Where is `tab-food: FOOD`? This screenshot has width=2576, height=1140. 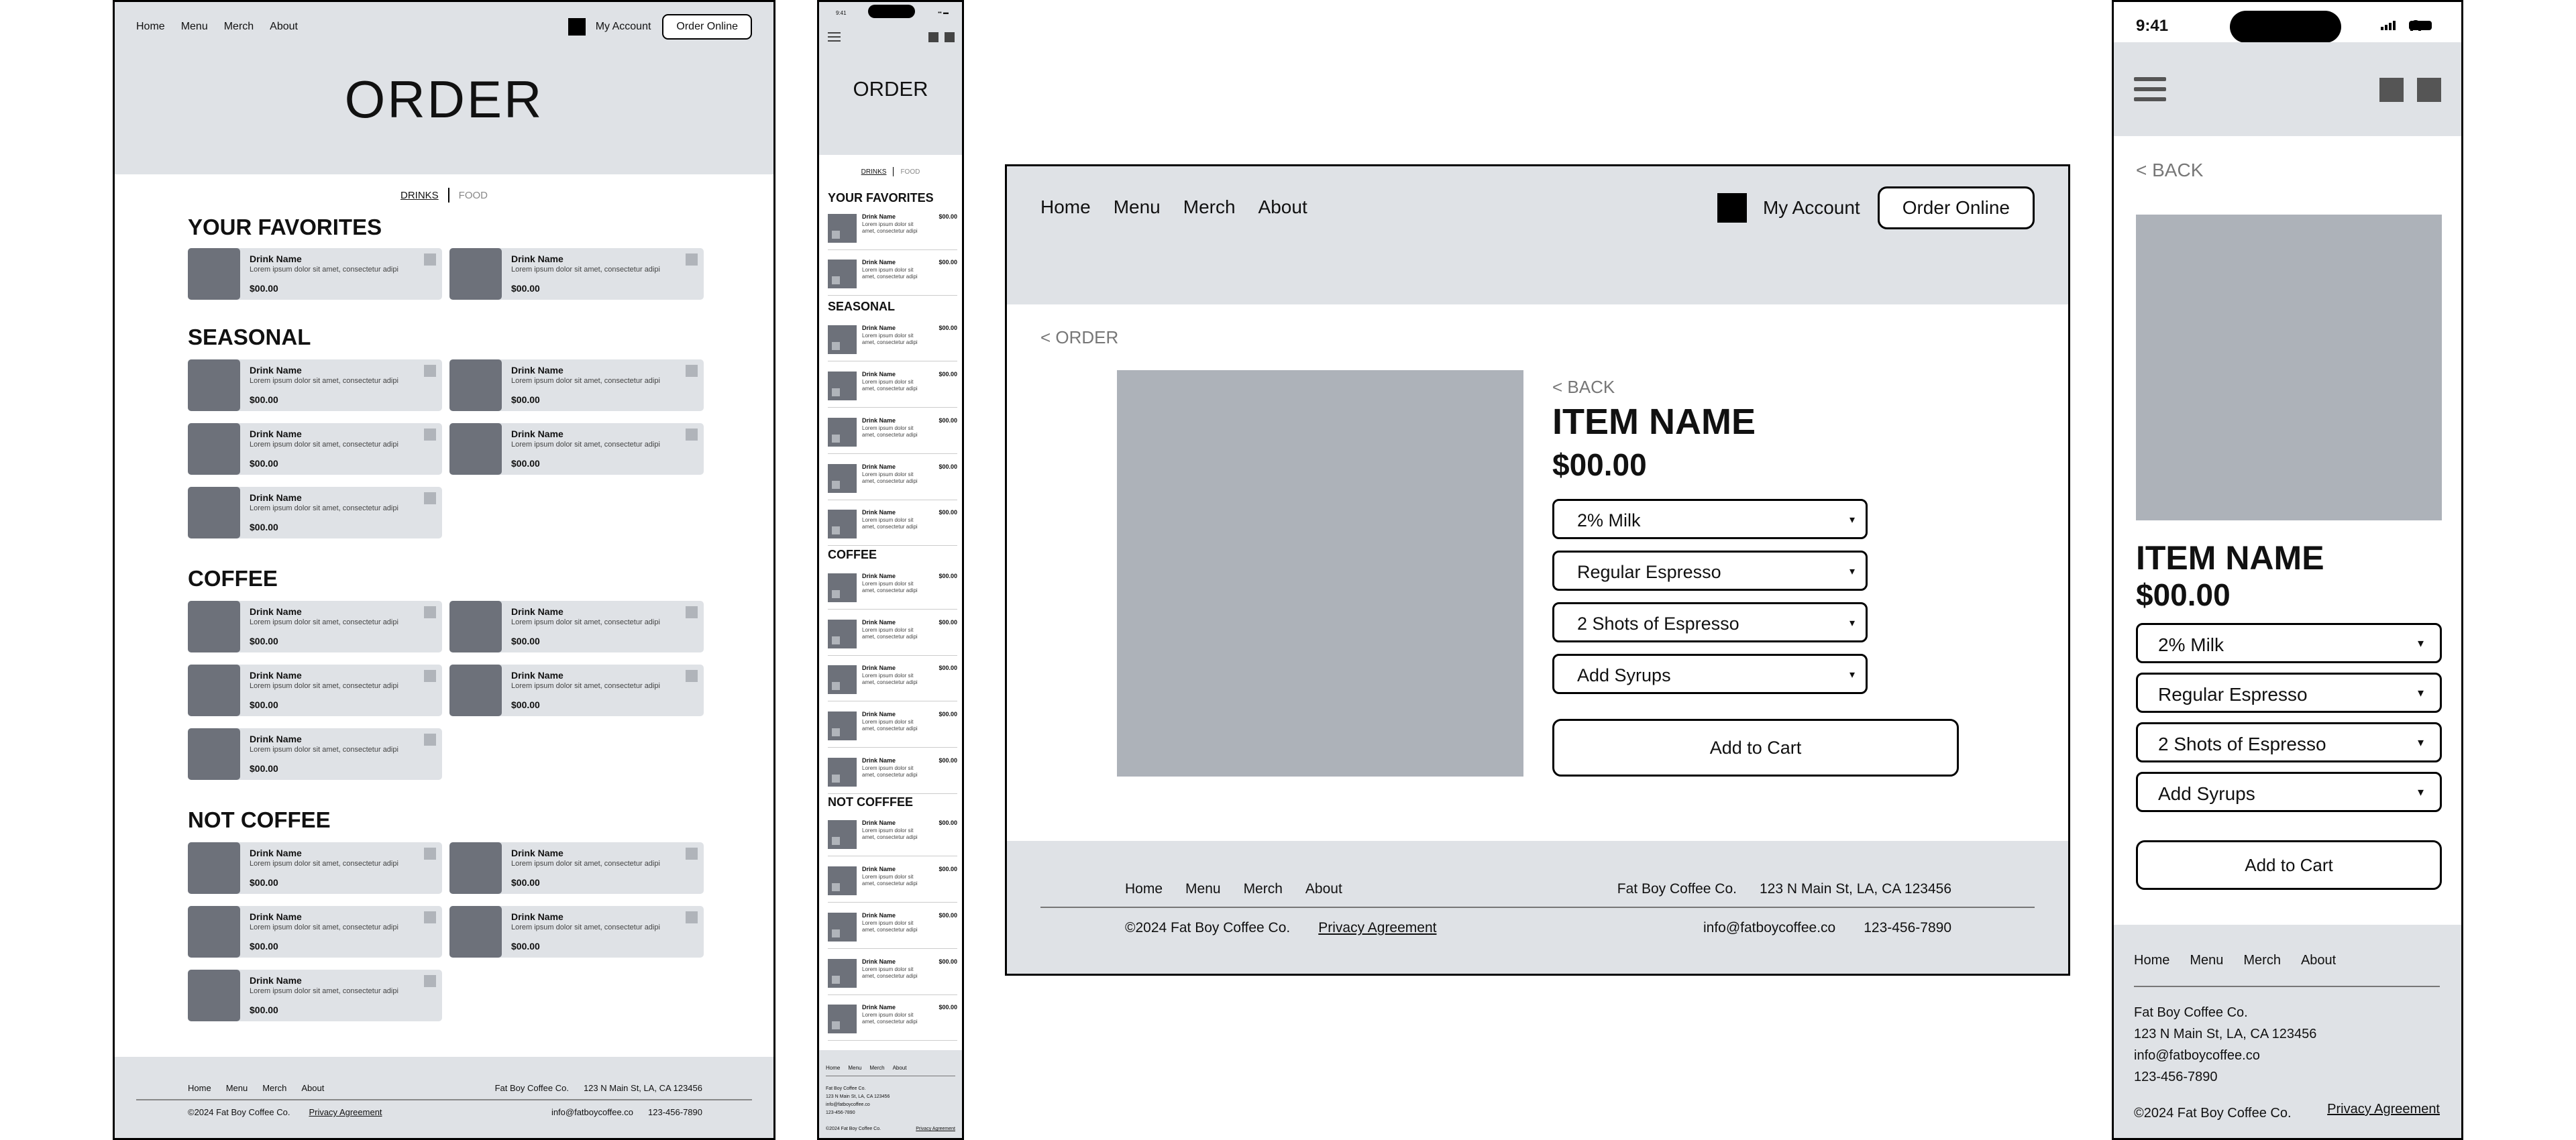 tab-food: FOOD is located at coordinates (910, 172).